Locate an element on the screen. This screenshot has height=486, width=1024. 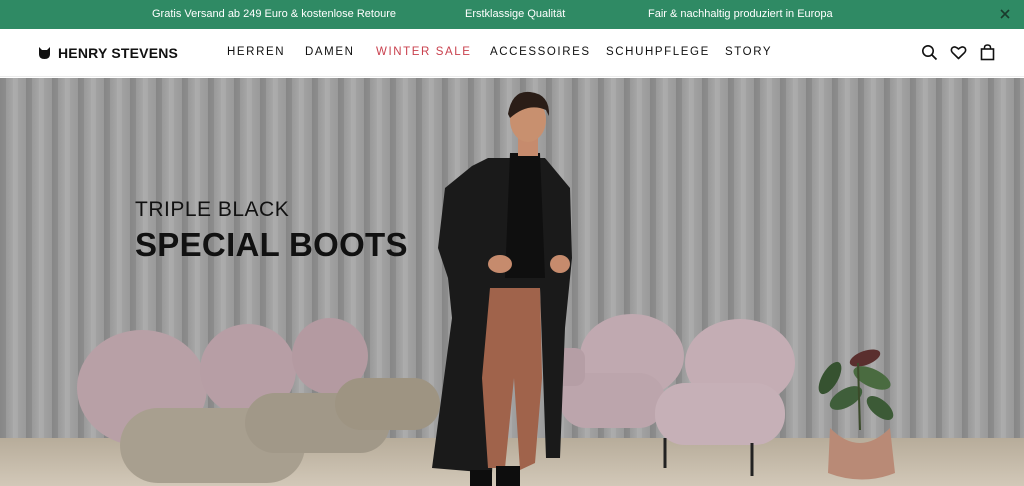
bag-icon is located at coordinates (987, 52).